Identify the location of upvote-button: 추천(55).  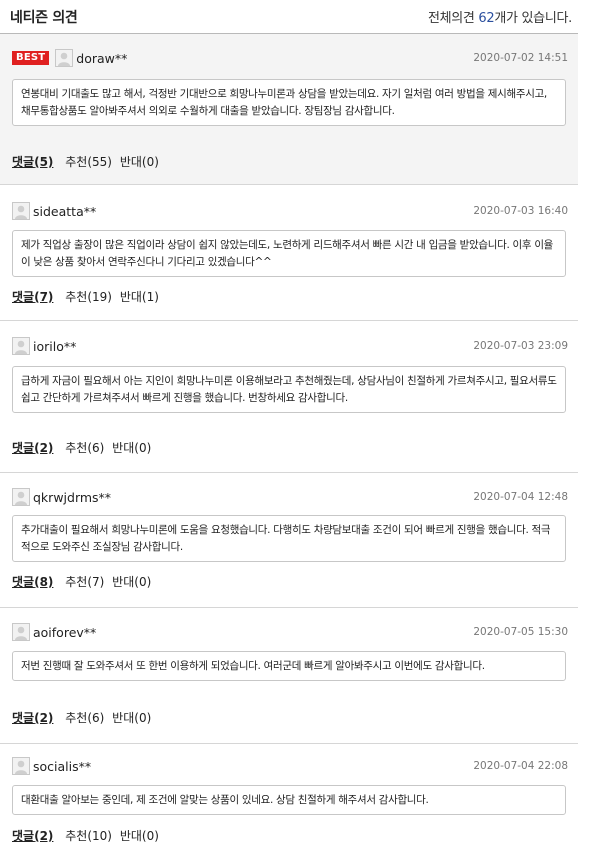
(88, 162).